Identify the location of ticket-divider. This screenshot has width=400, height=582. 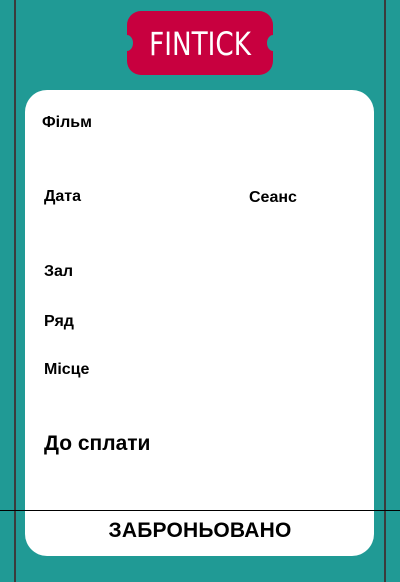
(200, 510).